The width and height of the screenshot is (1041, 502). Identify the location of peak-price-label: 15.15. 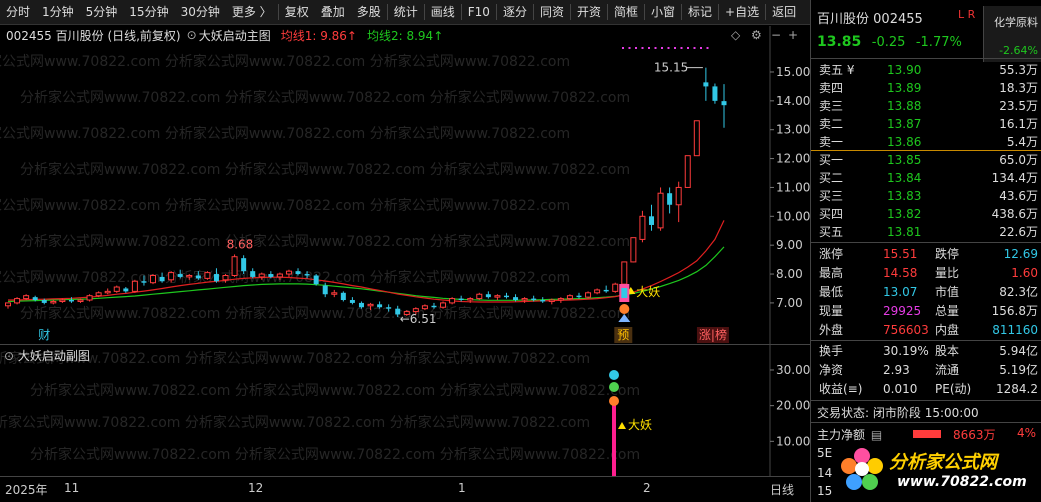
(671, 68).